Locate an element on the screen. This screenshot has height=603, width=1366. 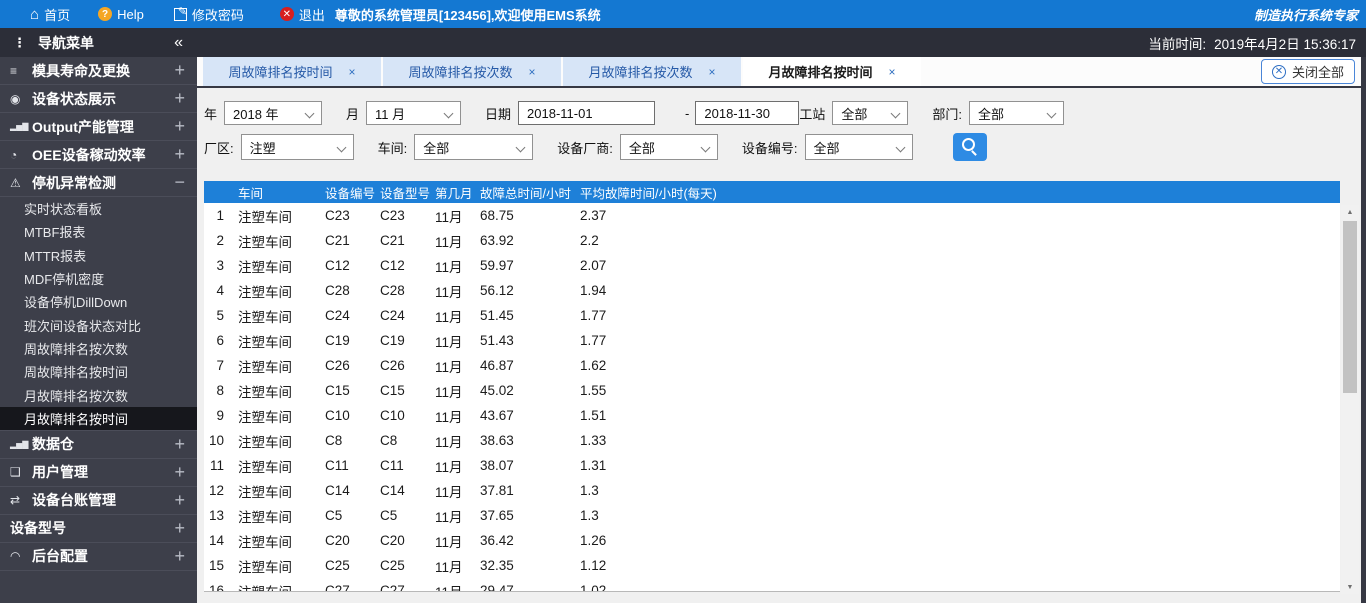
sidebar-item: 月故障排名按次数 is located at coordinates (98, 394).